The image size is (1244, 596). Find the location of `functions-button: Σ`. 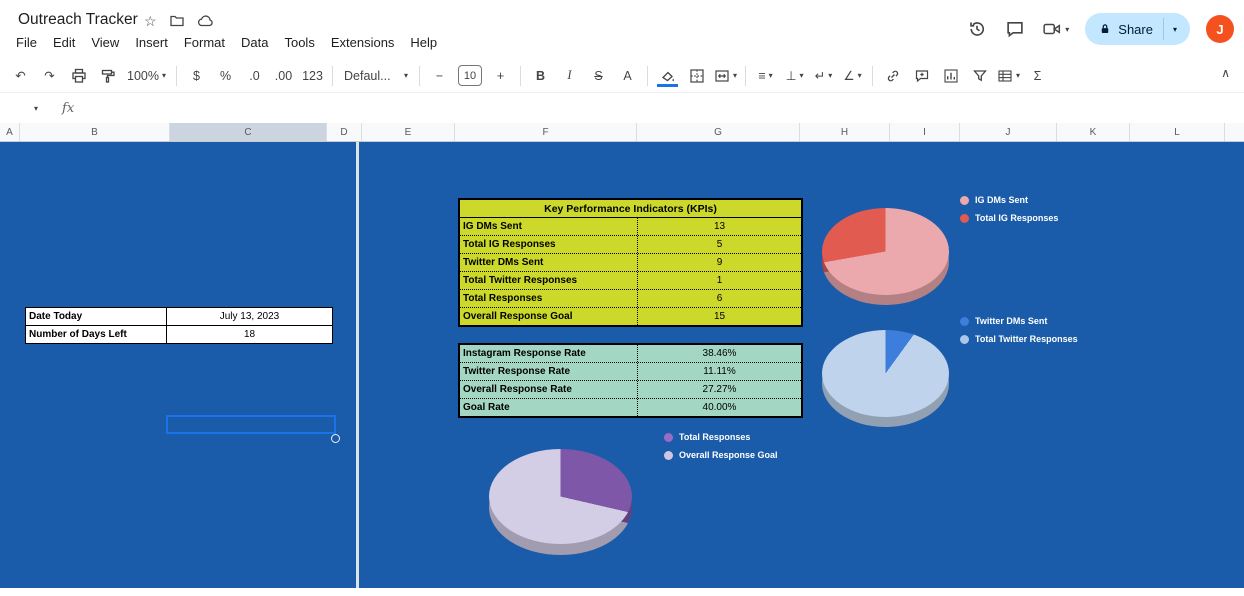

functions-button: Σ is located at coordinates (1037, 76).